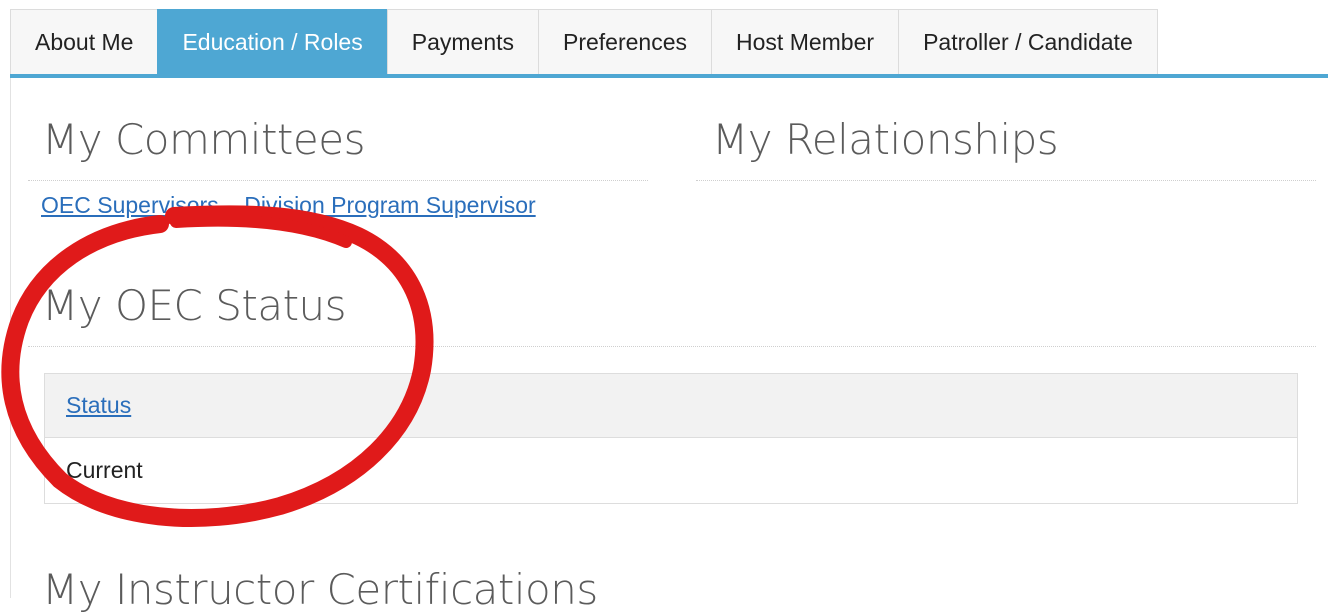  I want to click on tab-education-roles: Education / Roles, so click(272, 42).